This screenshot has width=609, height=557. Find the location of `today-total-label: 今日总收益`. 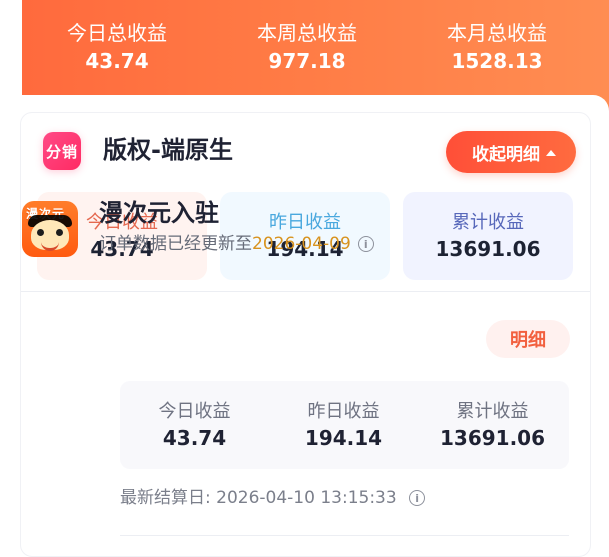

today-total-label: 今日总收益 is located at coordinates (117, 33).